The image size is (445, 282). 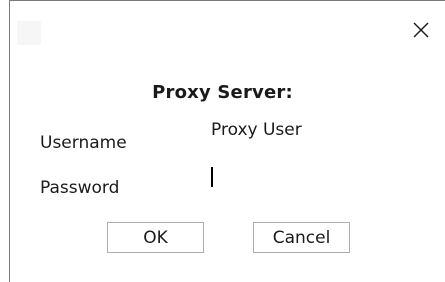 What do you see at coordinates (29, 33) in the screenshot?
I see `app-icon` at bounding box center [29, 33].